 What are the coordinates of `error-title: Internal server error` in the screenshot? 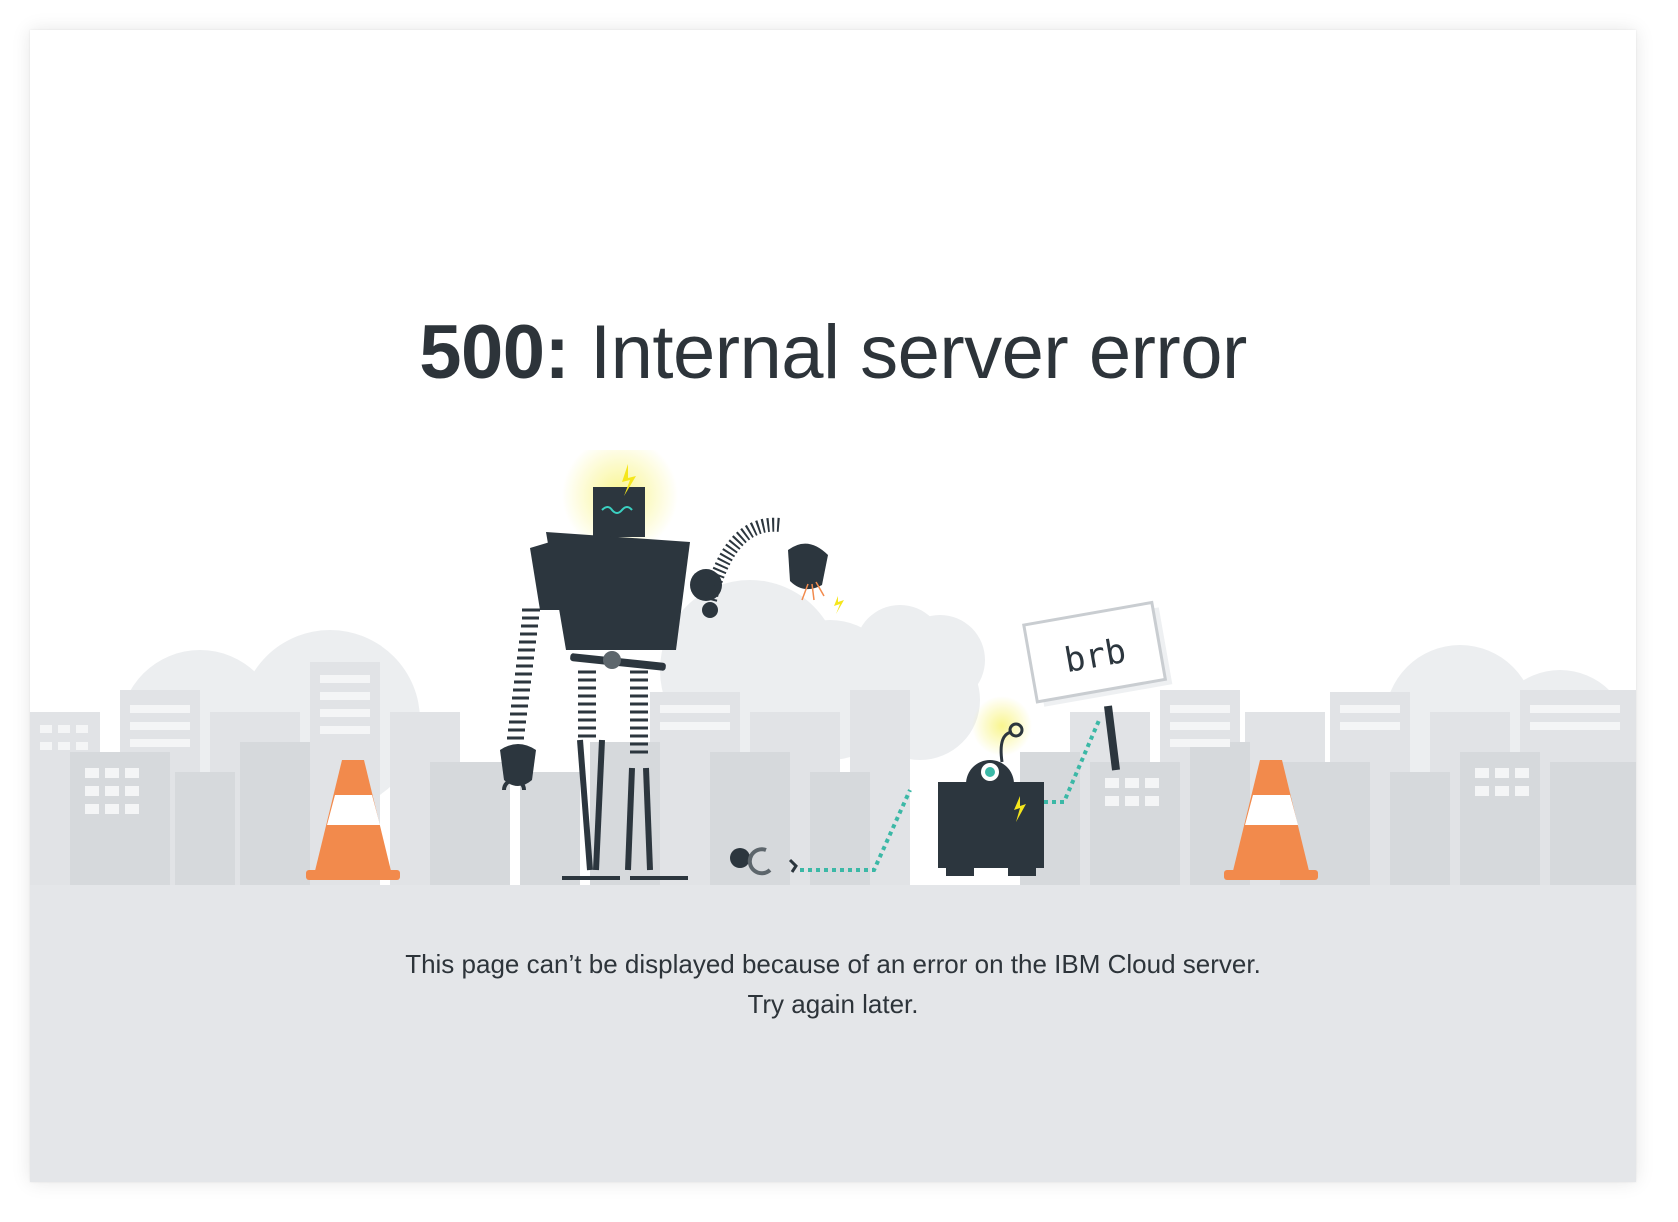 It's located at (918, 352).